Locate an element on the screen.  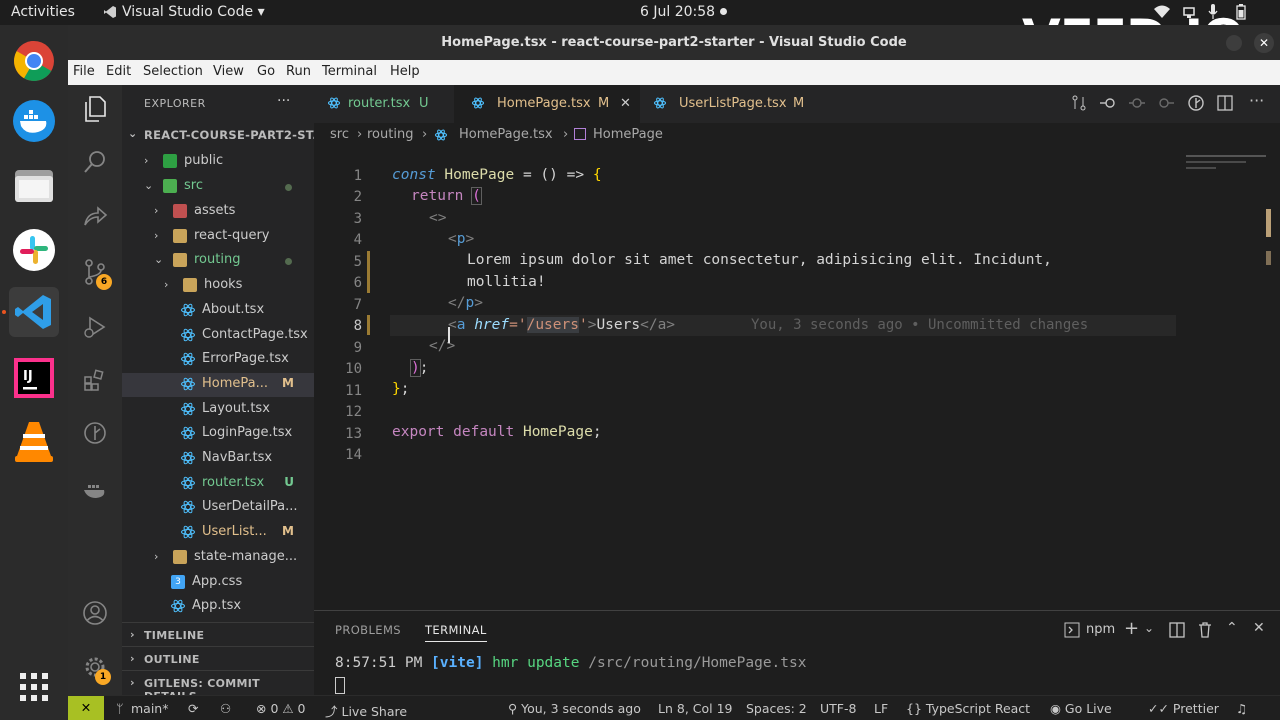
menu-edit: Edit is located at coordinates (118, 71).